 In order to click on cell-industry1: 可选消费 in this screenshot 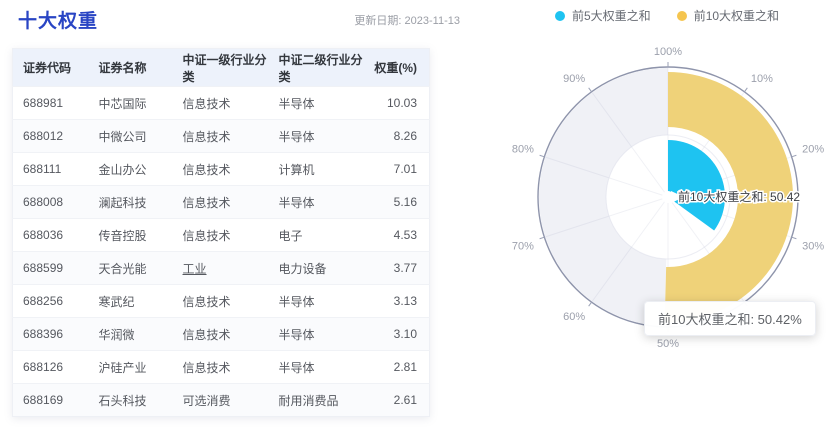, I will do `click(220, 400)`.